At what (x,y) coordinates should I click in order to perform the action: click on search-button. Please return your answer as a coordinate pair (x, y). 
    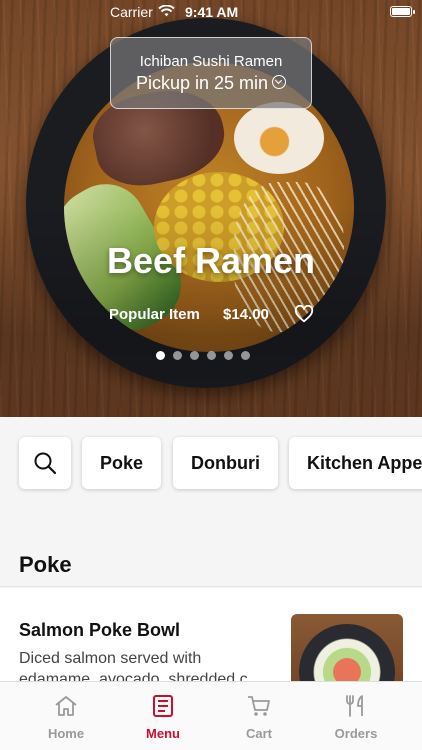
    Looking at the image, I should click on (45, 463).